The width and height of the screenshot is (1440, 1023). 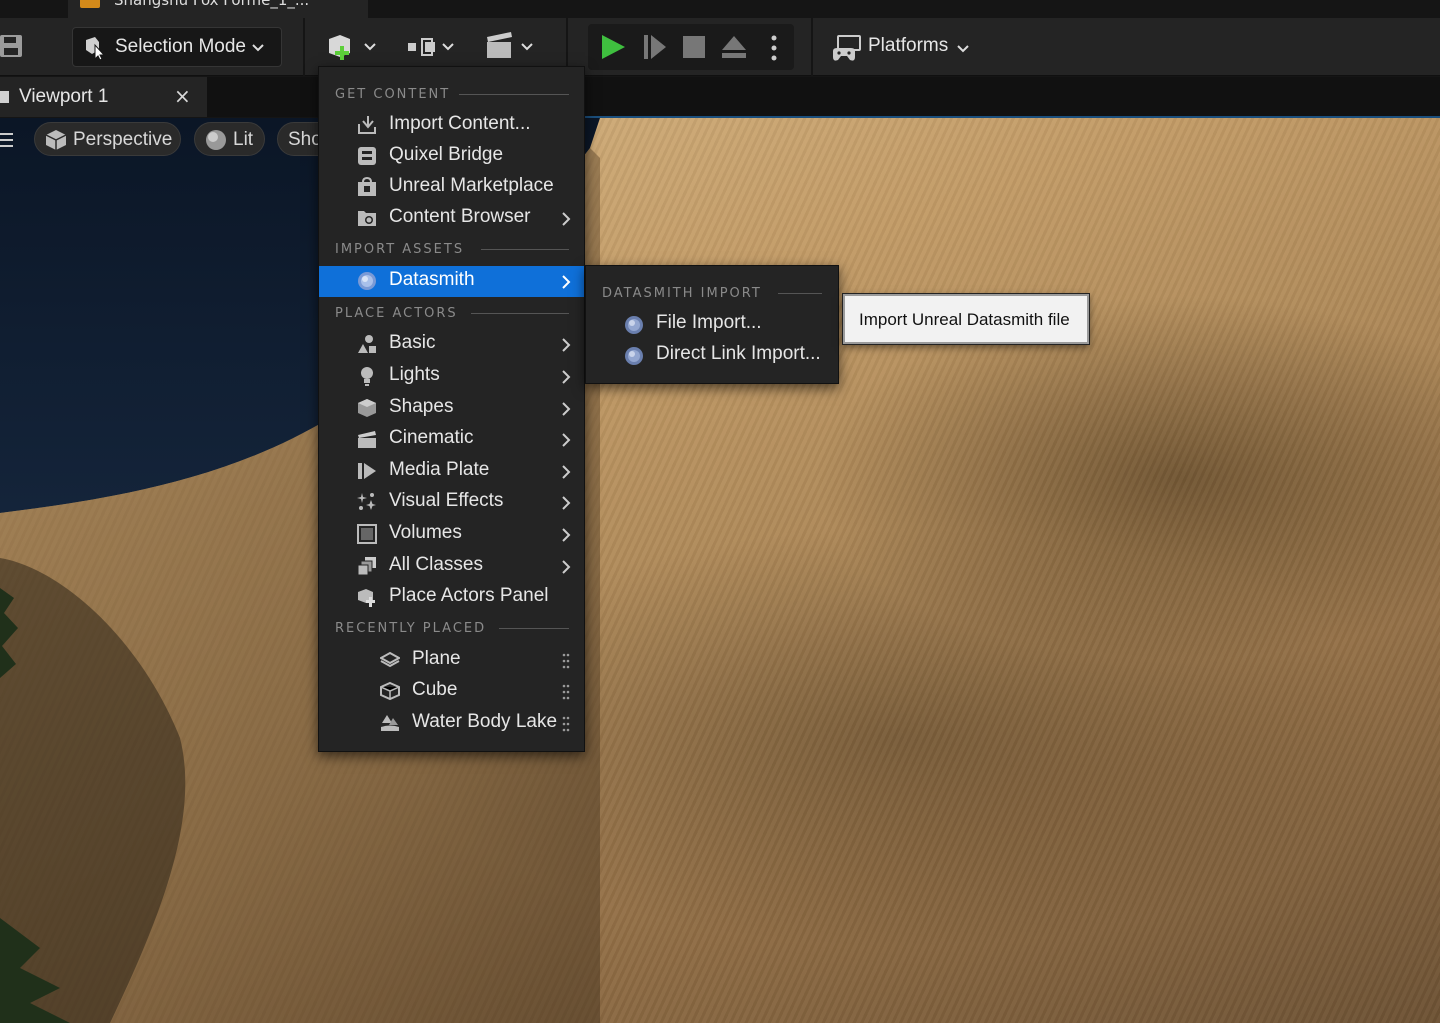 What do you see at coordinates (469, 595) in the screenshot?
I see `menu-item-label: Place Actors Panel` at bounding box center [469, 595].